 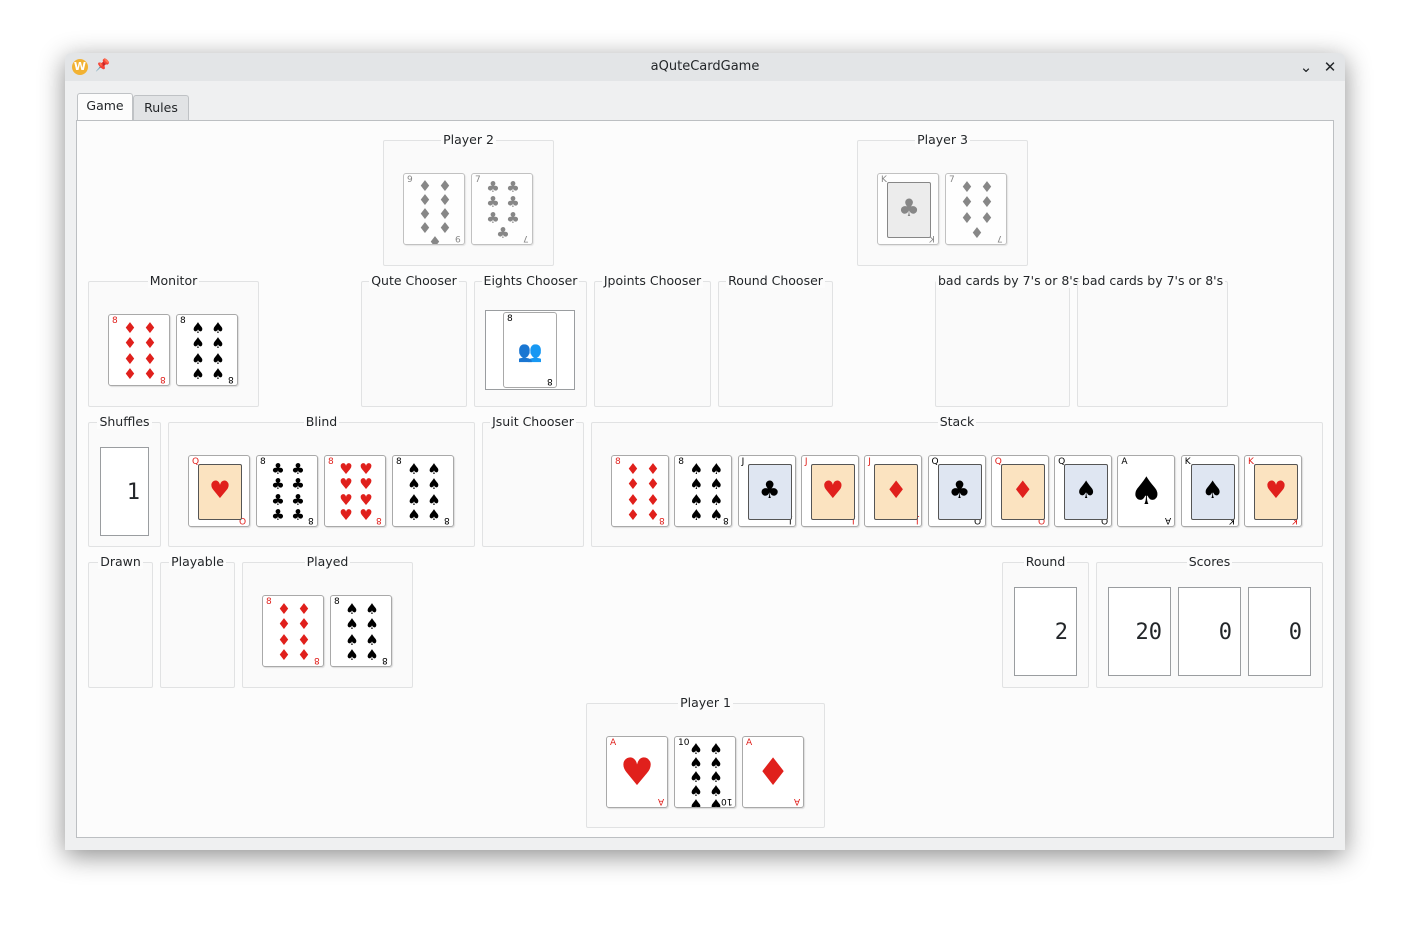 What do you see at coordinates (1045, 561) in the screenshot?
I see `round-label: Round` at bounding box center [1045, 561].